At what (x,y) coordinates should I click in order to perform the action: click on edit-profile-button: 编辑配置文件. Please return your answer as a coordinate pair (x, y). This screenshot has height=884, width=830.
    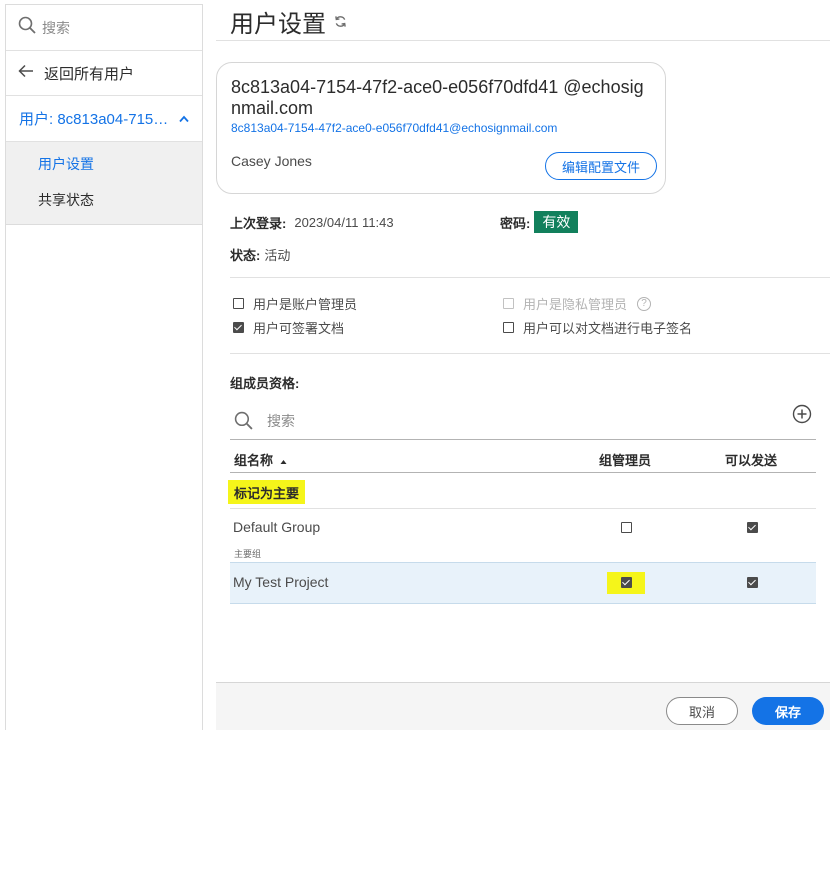
    Looking at the image, I should click on (601, 166).